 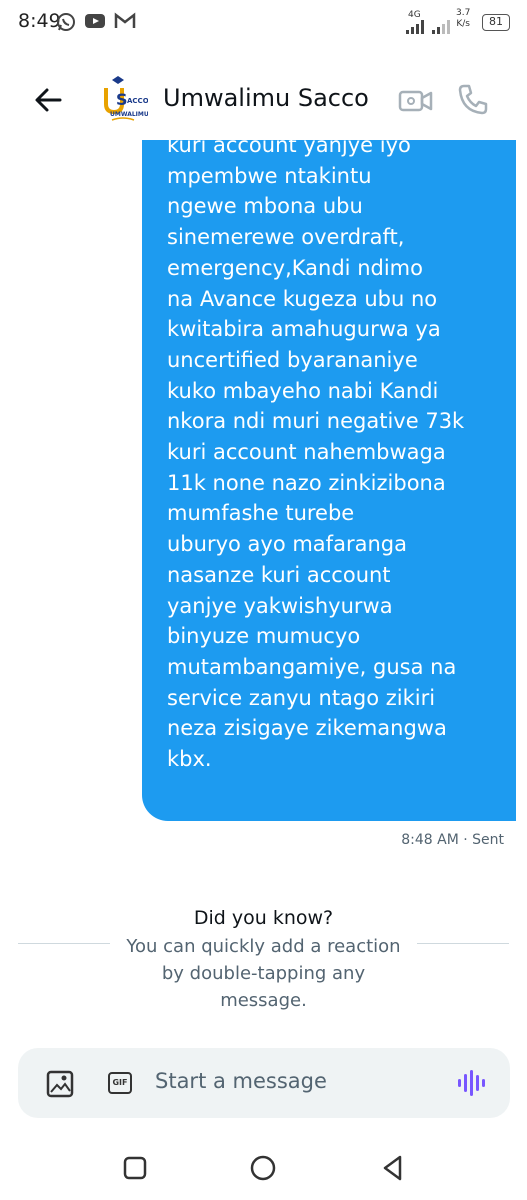 I want to click on tip-title: Did you know?, so click(x=263, y=918).